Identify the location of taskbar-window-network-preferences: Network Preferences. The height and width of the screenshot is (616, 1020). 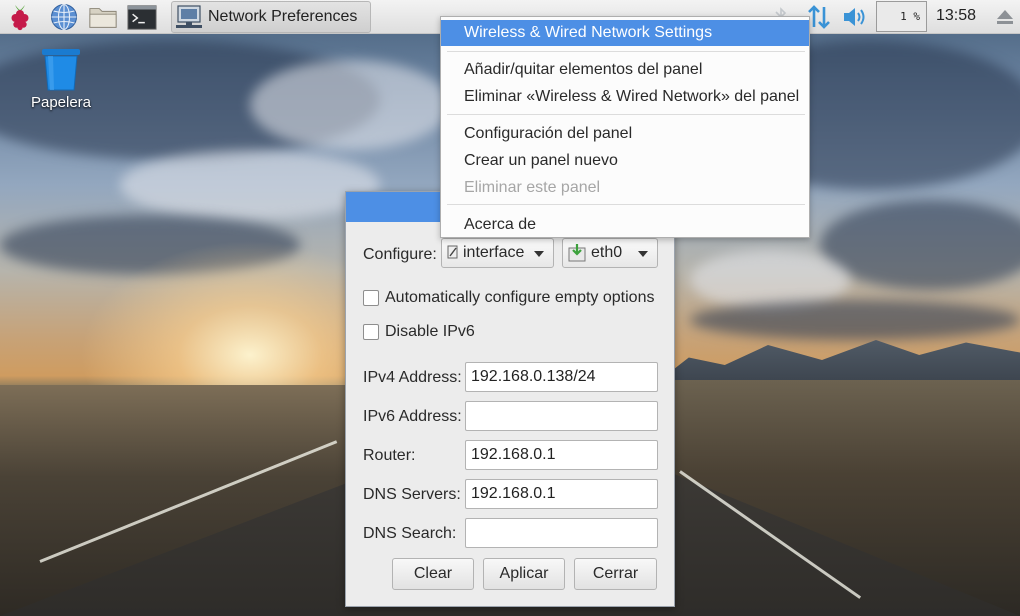
(271, 17).